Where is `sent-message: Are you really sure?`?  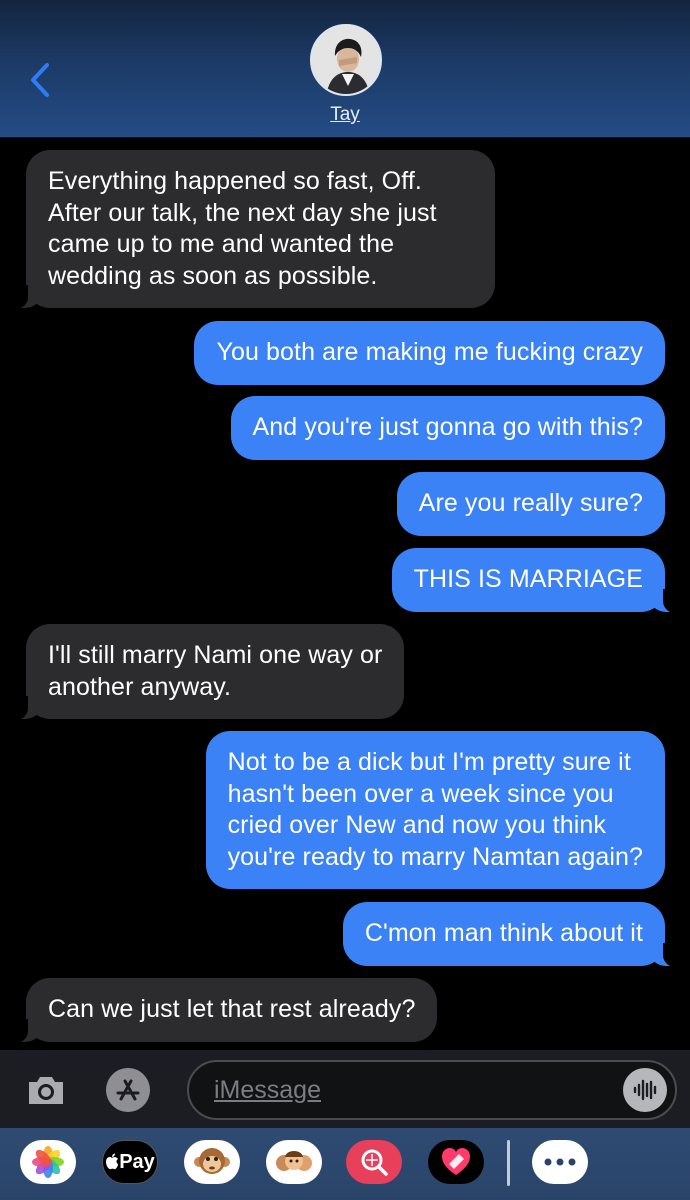 sent-message: Are you really sure? is located at coordinates (530, 504).